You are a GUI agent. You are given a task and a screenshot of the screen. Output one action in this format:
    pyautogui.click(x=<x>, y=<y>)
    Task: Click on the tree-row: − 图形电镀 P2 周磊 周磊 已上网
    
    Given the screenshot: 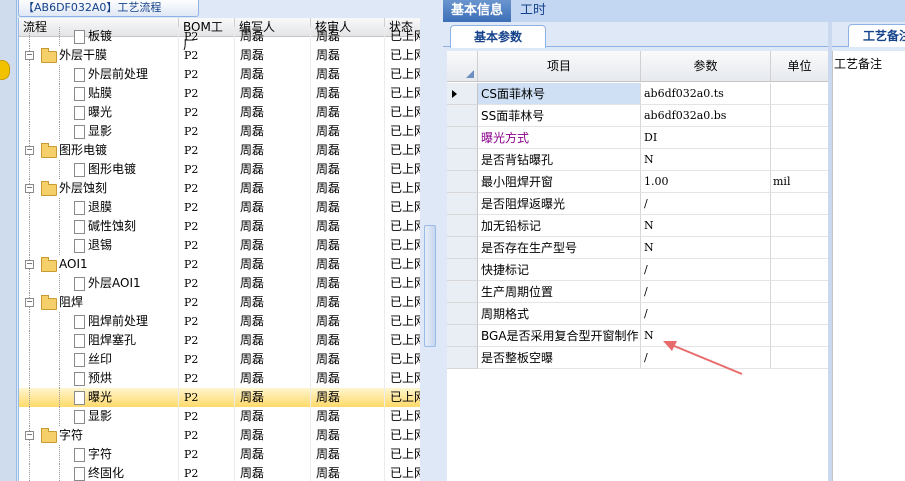 What is the action you would take?
    pyautogui.click(x=220, y=150)
    